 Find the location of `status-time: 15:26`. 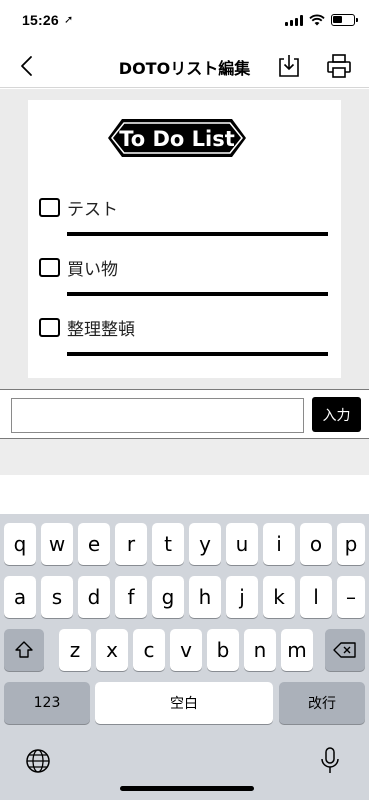

status-time: 15:26 is located at coordinates (40, 20).